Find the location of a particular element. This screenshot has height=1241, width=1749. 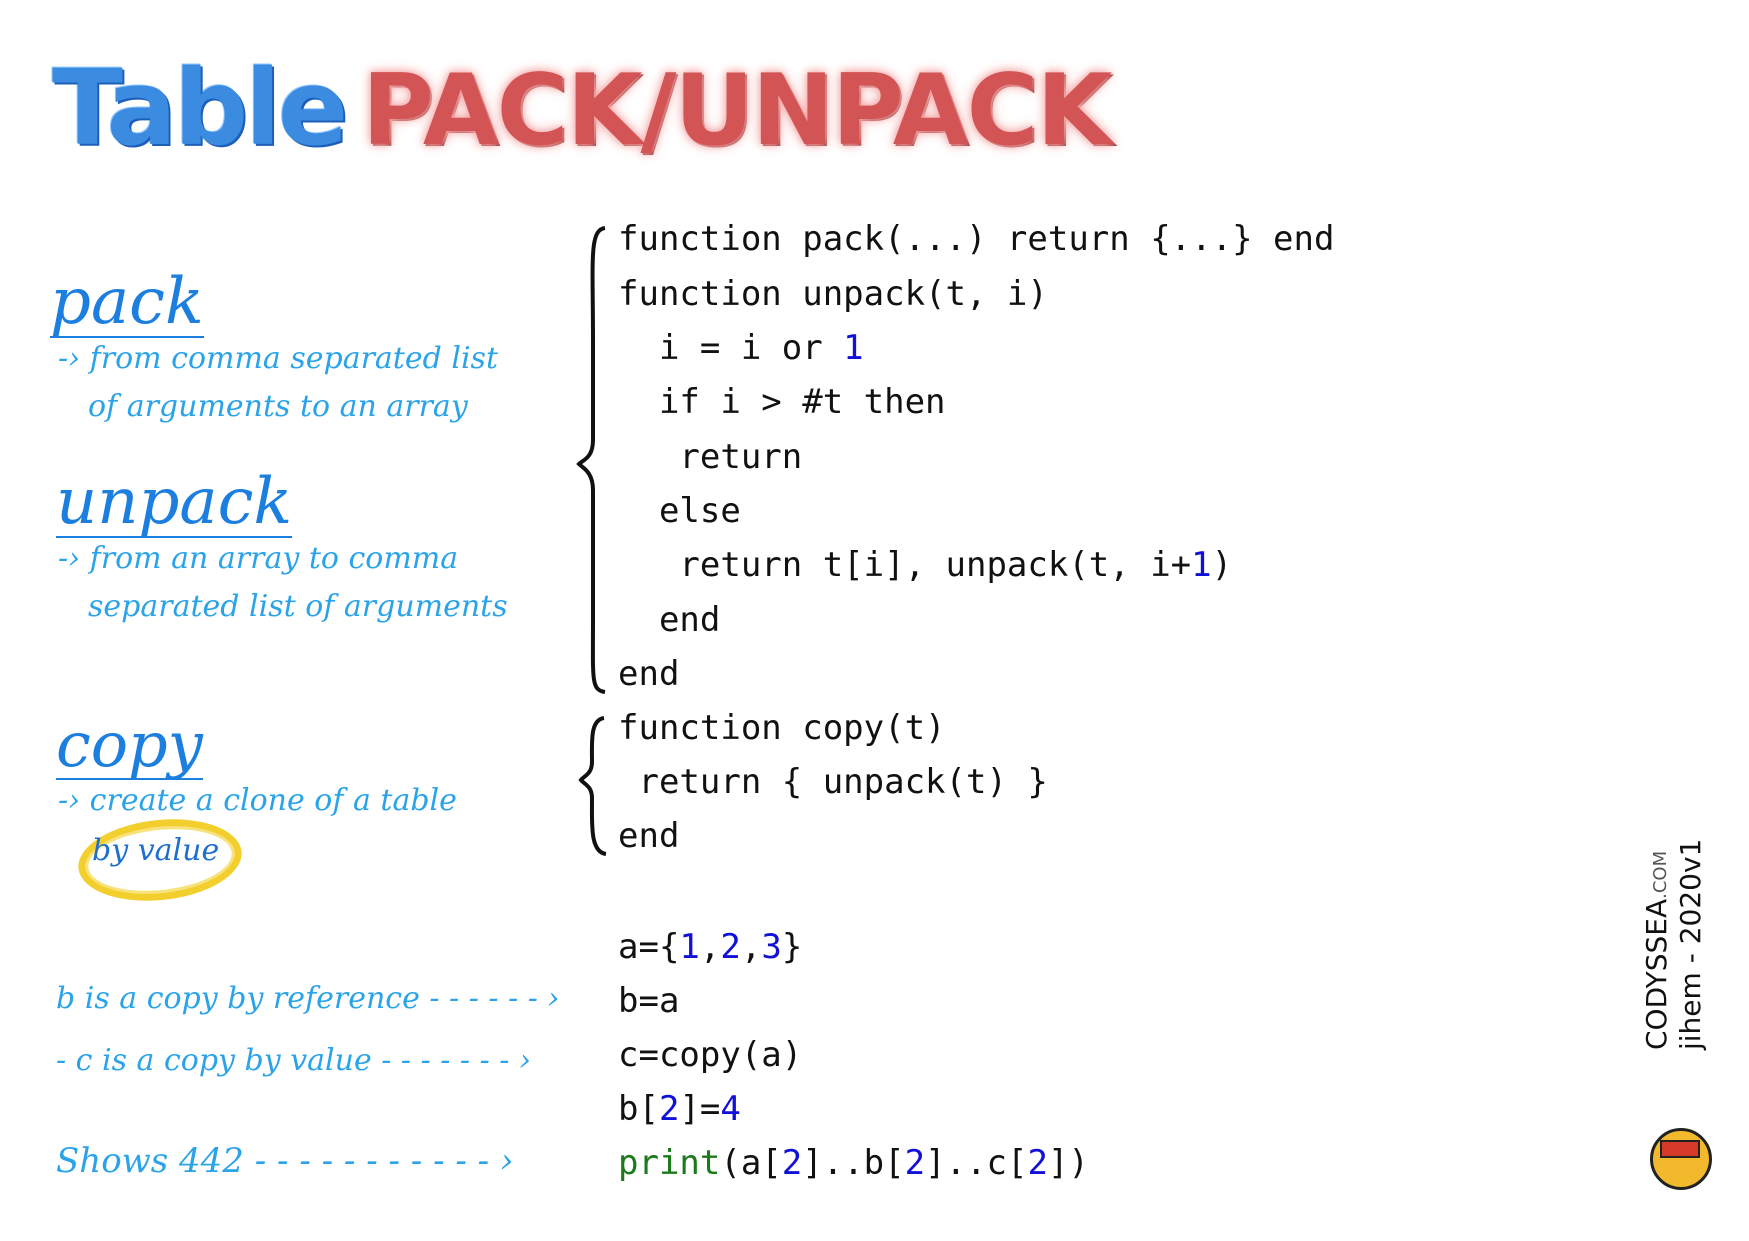

code-line-copy-def: function copy(t) is located at coordinates (782, 728).